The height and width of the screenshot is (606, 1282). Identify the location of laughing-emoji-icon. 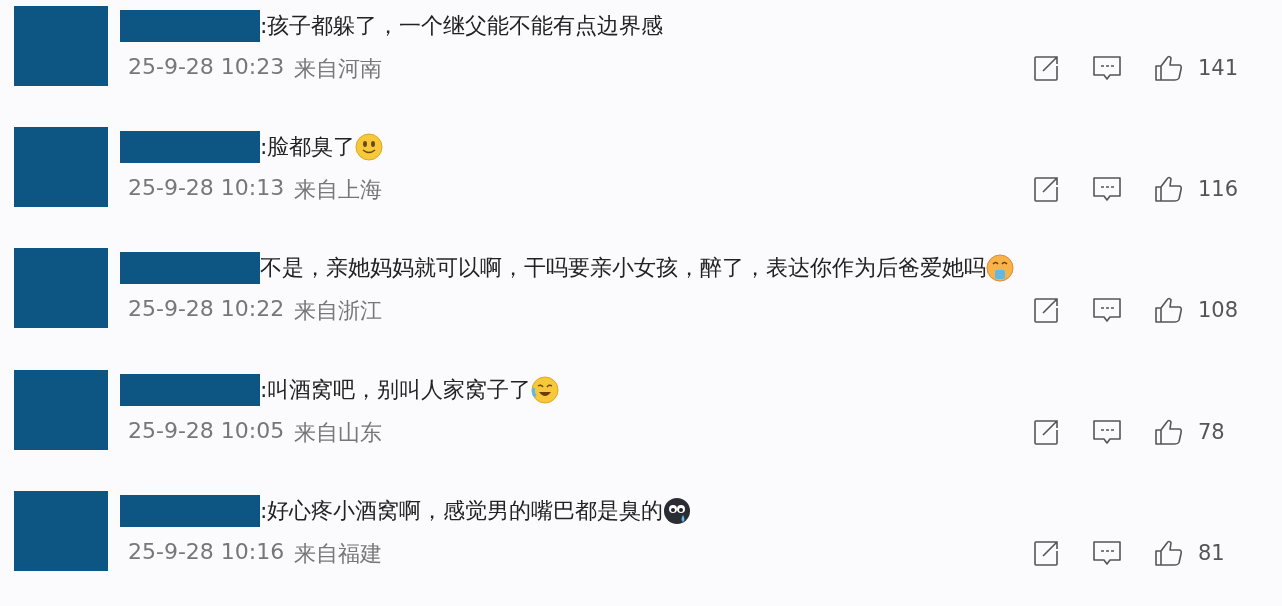
(545, 389).